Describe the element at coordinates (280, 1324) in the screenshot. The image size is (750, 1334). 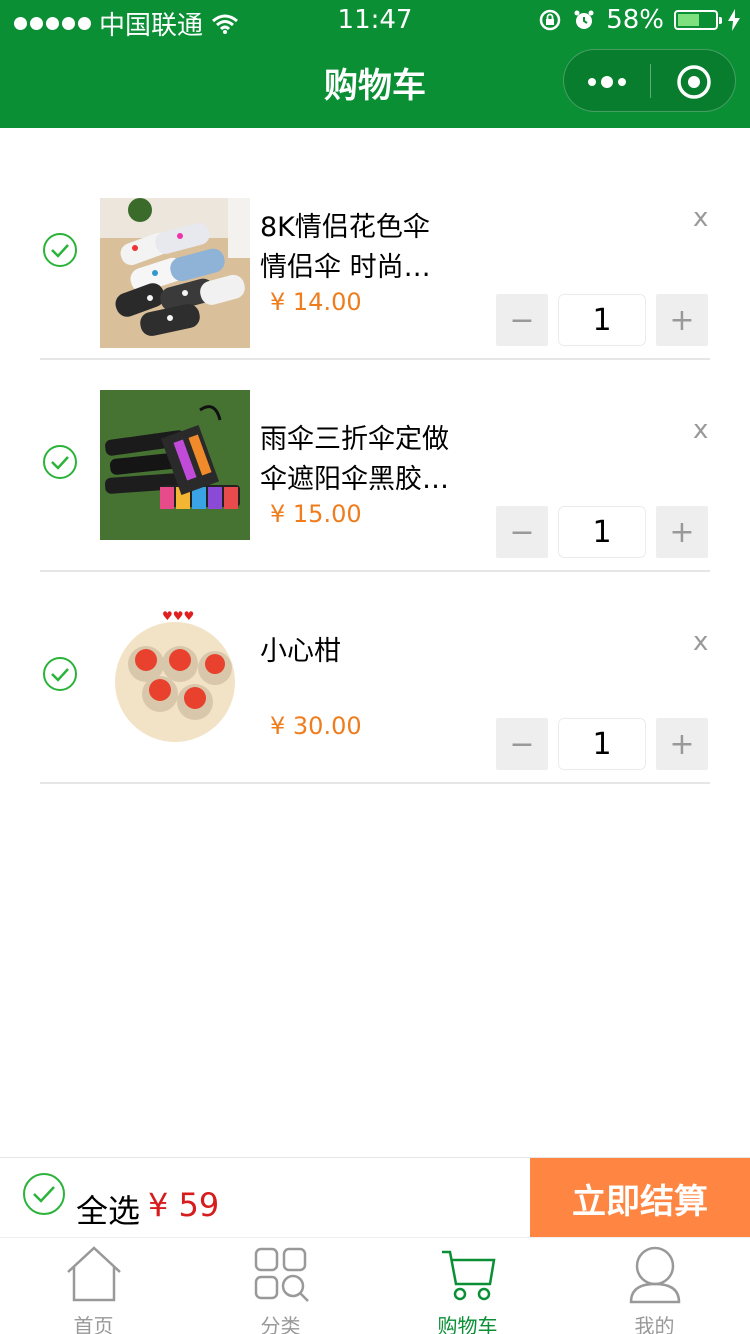
I see `tab-label: 分类` at that location.